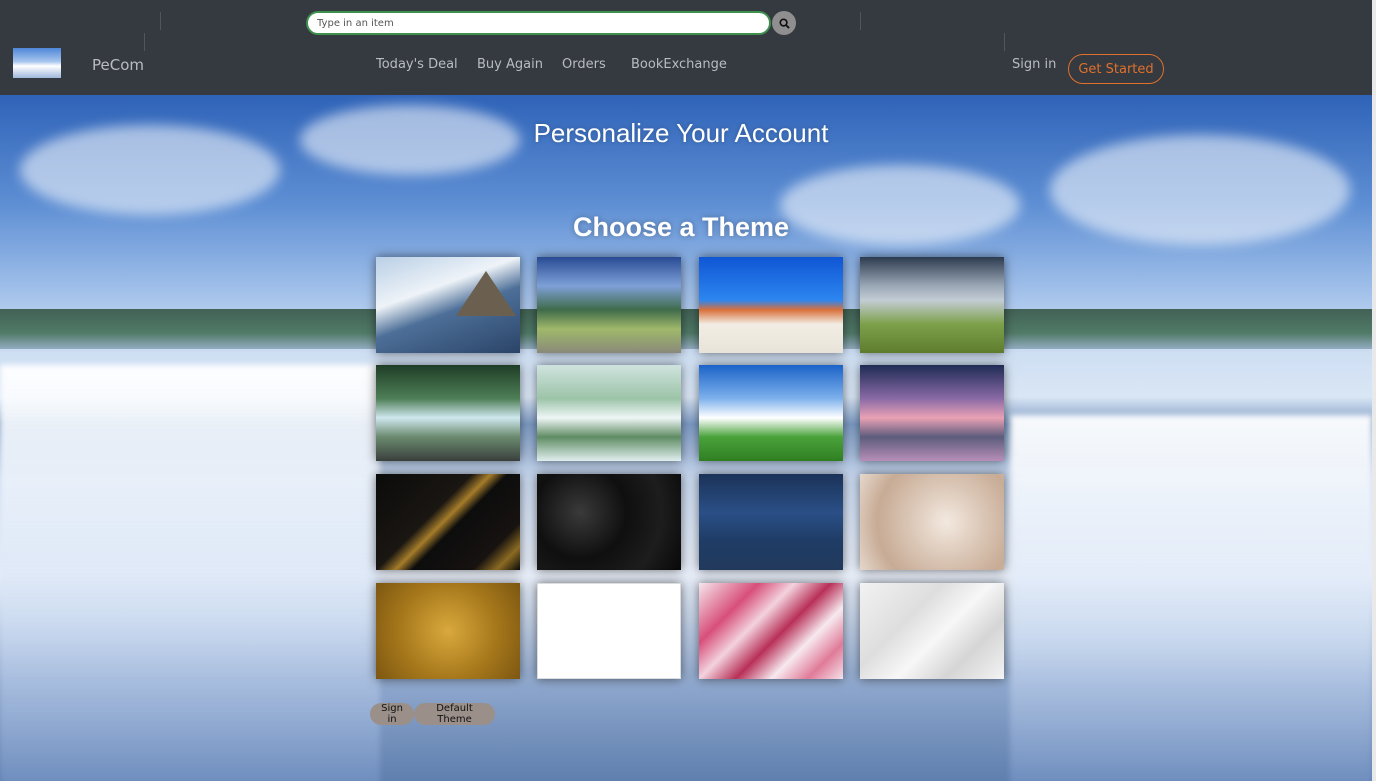  I want to click on theme-tile-mountain-lake, so click(609, 305).